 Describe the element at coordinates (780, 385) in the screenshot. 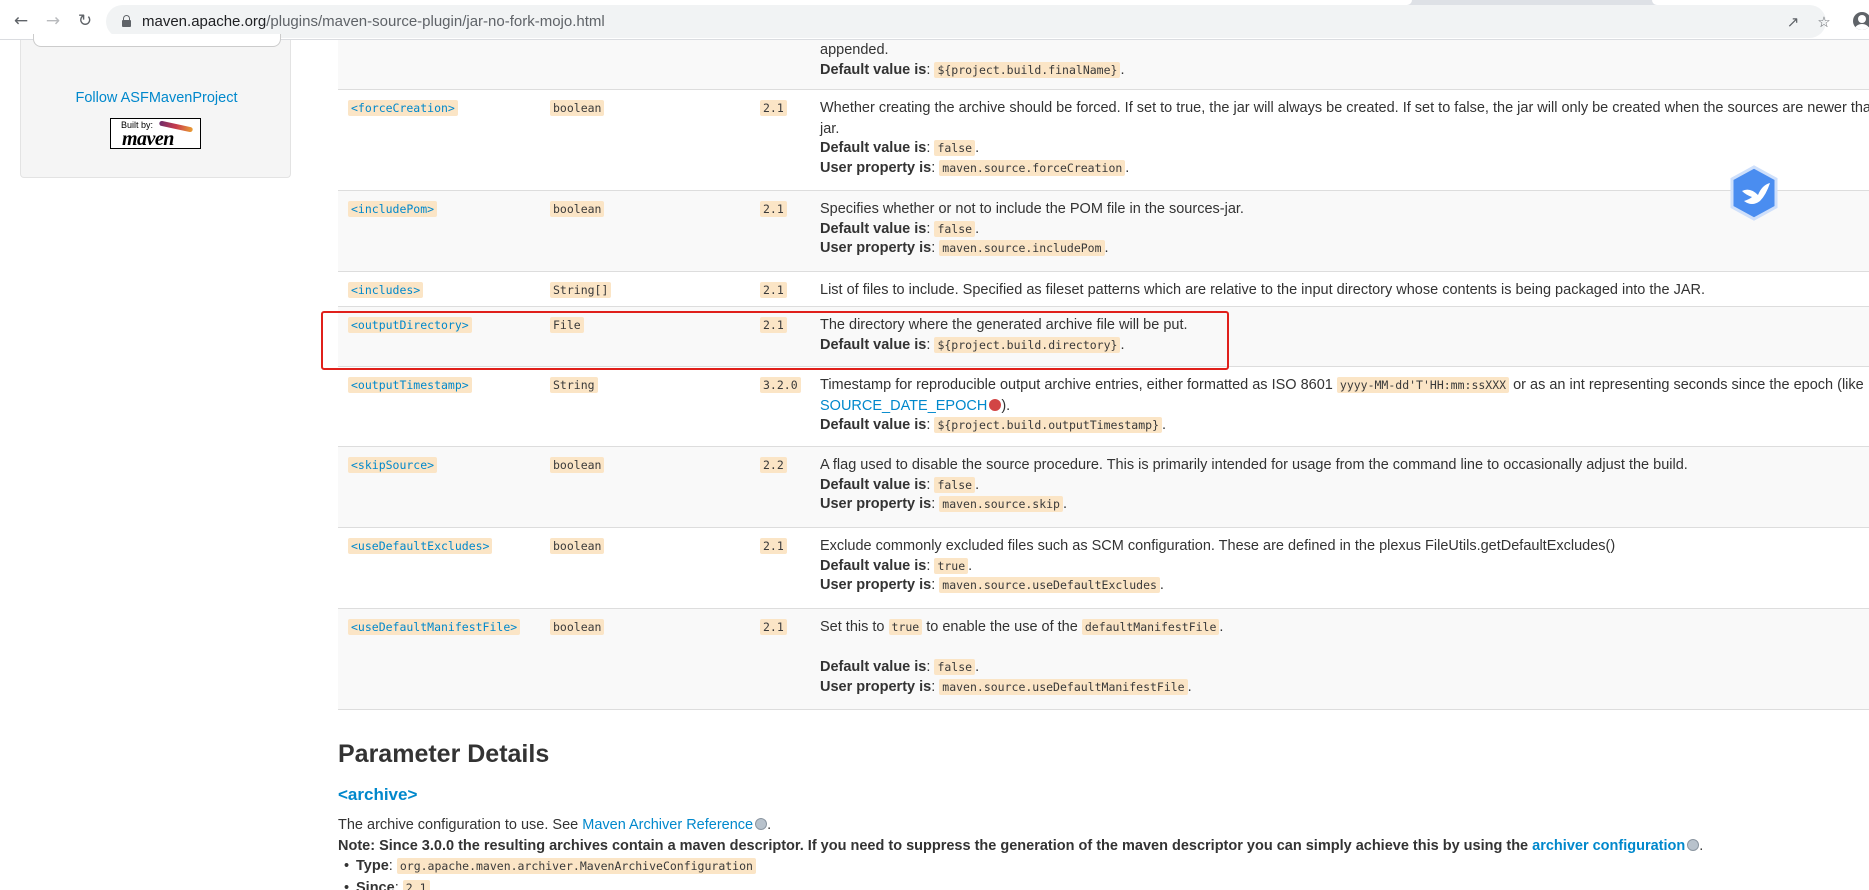

I see `param-since-cell: 3.2.0` at that location.